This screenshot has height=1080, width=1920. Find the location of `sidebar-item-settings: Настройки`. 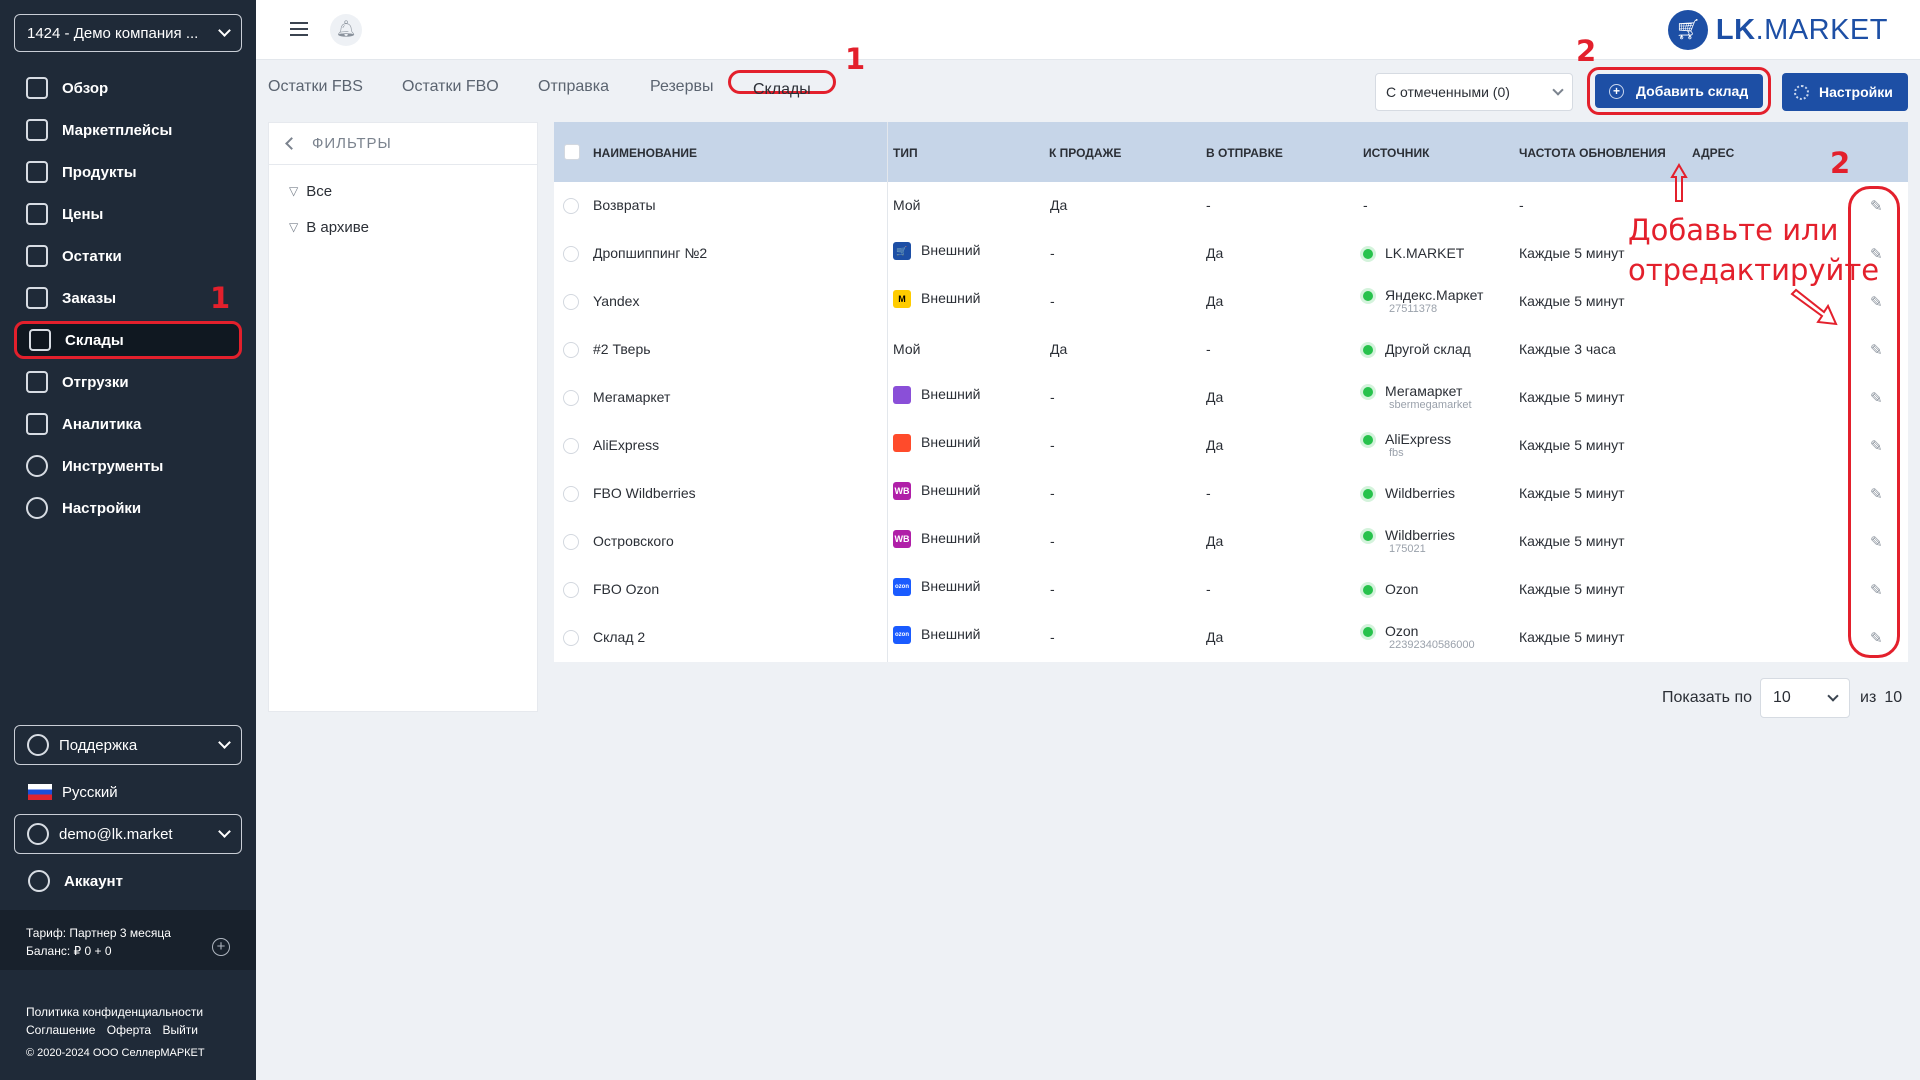

sidebar-item-settings: Настройки is located at coordinates (128, 508).